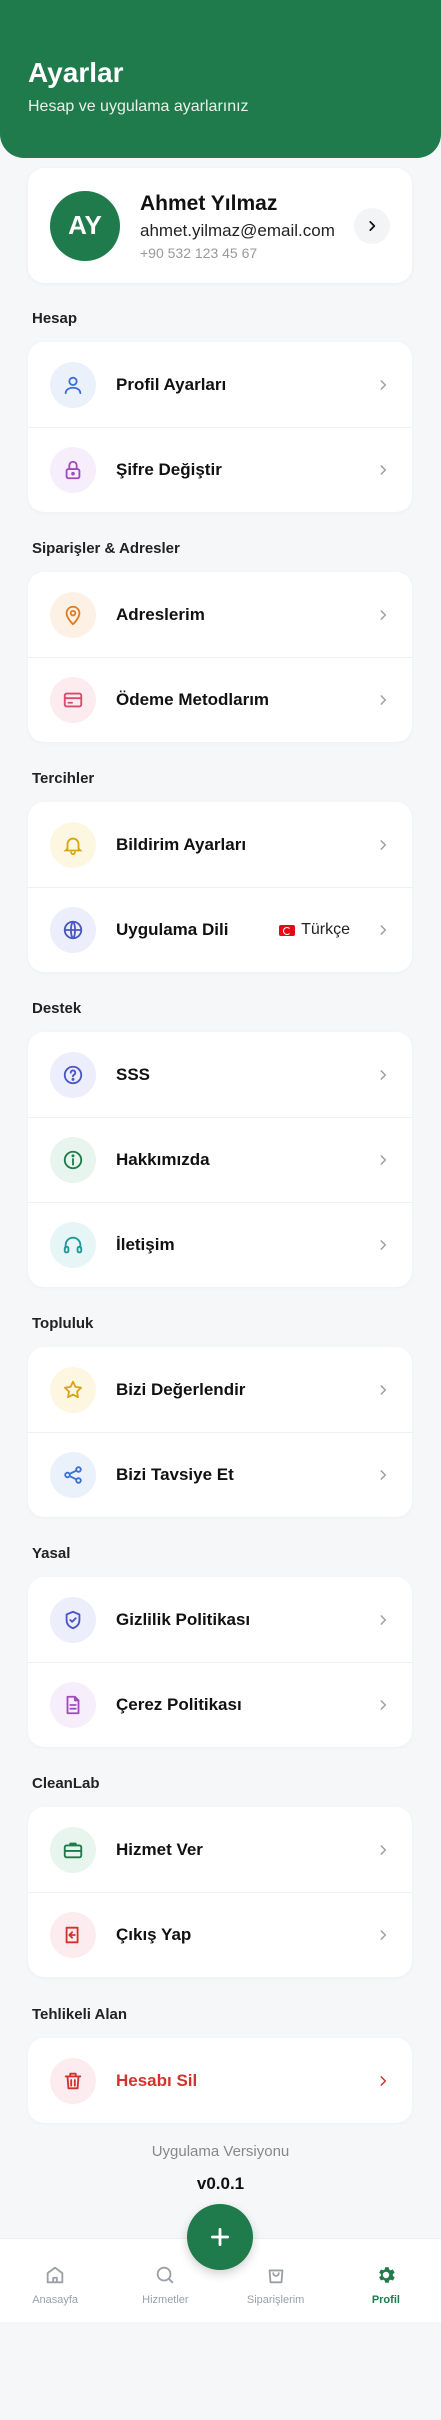 This screenshot has width=441, height=2420. What do you see at coordinates (171, 384) in the screenshot?
I see `settings-item-label: Profil Ayarları` at bounding box center [171, 384].